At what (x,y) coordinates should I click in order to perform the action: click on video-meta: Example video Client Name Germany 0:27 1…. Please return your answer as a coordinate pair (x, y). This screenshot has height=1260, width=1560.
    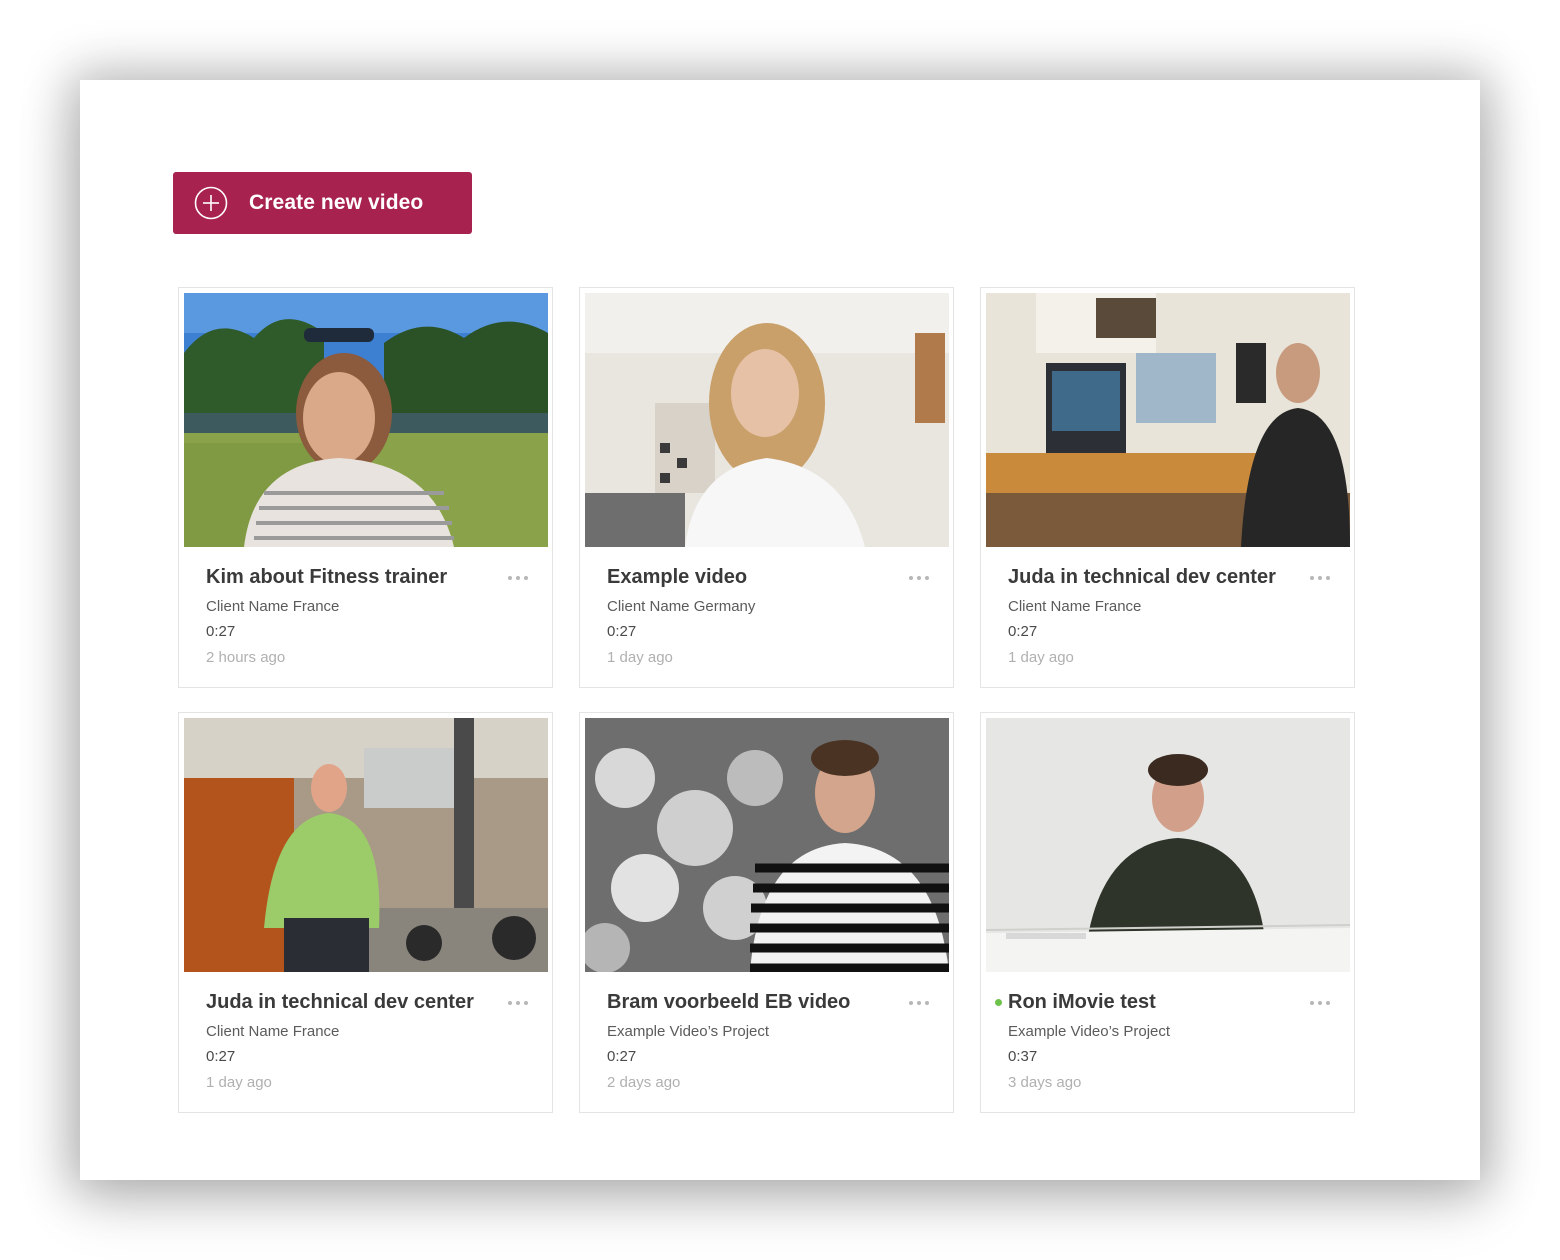
    Looking at the image, I should click on (770, 616).